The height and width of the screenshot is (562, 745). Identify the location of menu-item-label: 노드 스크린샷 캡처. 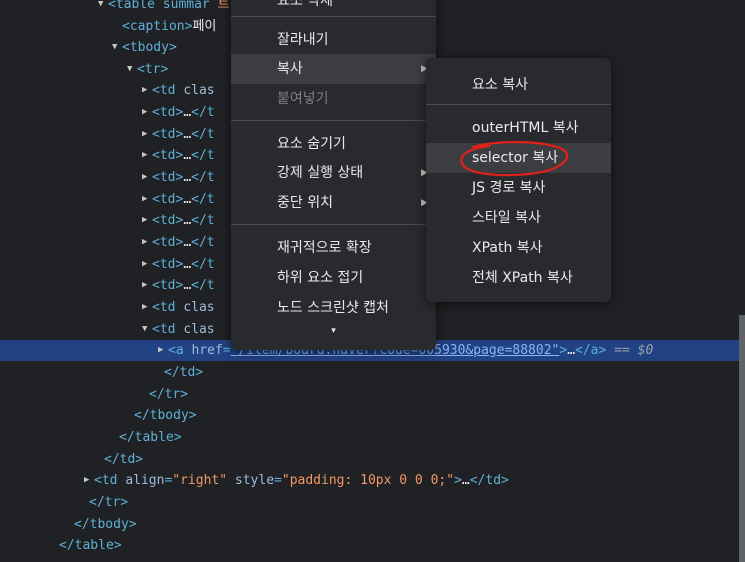
(333, 308).